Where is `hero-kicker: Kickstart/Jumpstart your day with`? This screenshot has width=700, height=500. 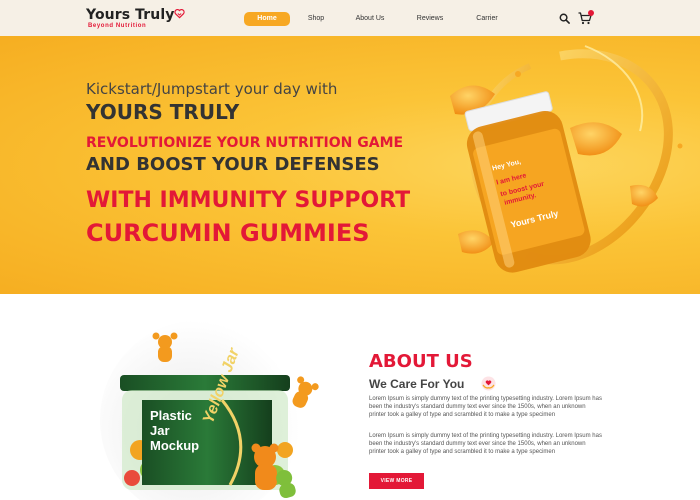
hero-kicker: Kickstart/Jumpstart your day with is located at coordinates (212, 89).